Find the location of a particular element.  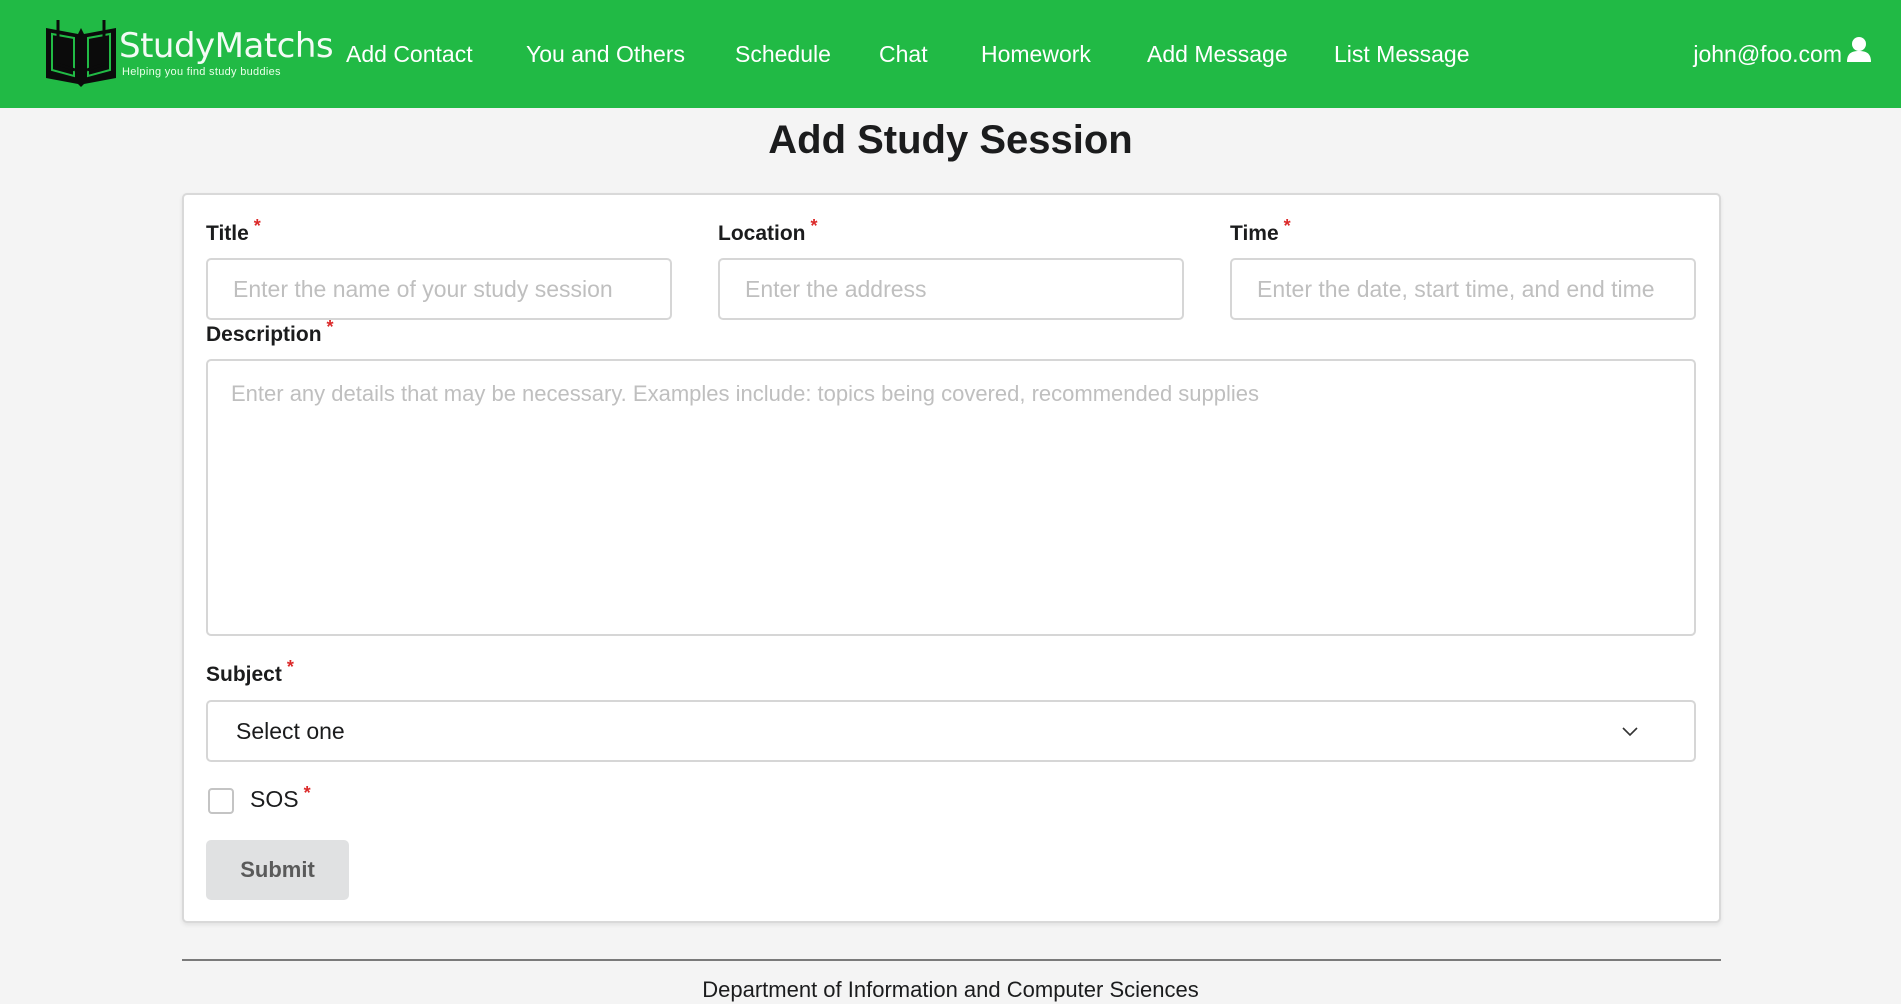

nav-link-add-message: Add Message is located at coordinates (1217, 54).